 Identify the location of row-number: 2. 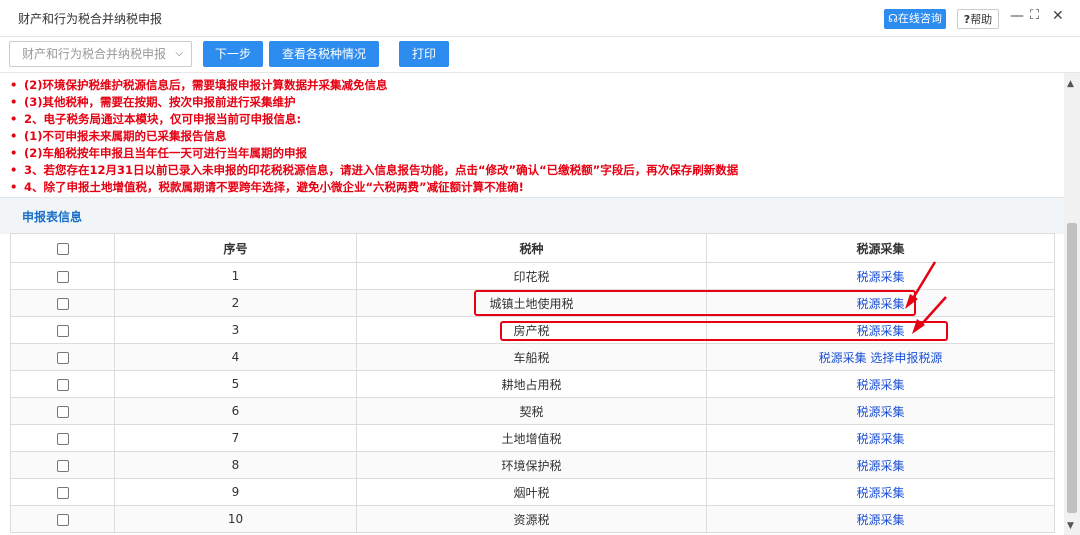
(235, 303).